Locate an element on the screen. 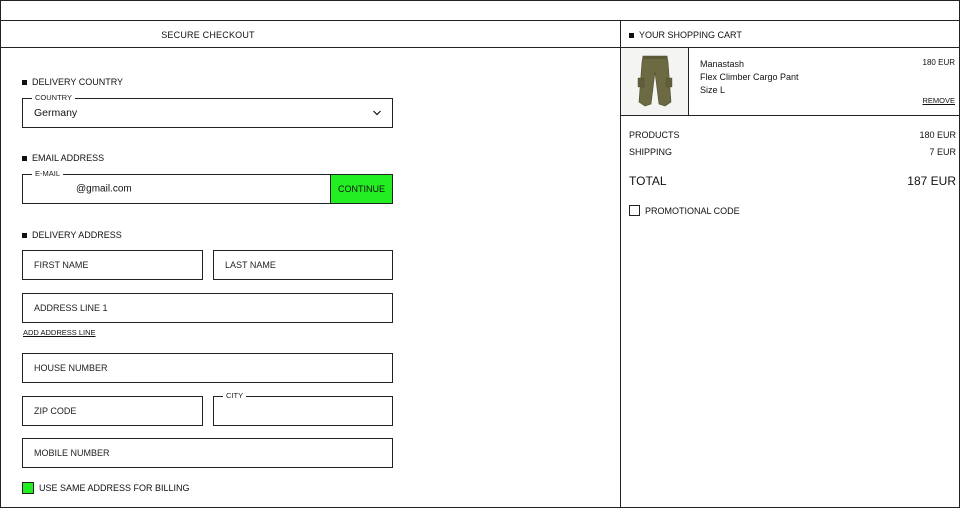  delivery-country-section-title: DELIVERY COUNTRY is located at coordinates (72, 82).